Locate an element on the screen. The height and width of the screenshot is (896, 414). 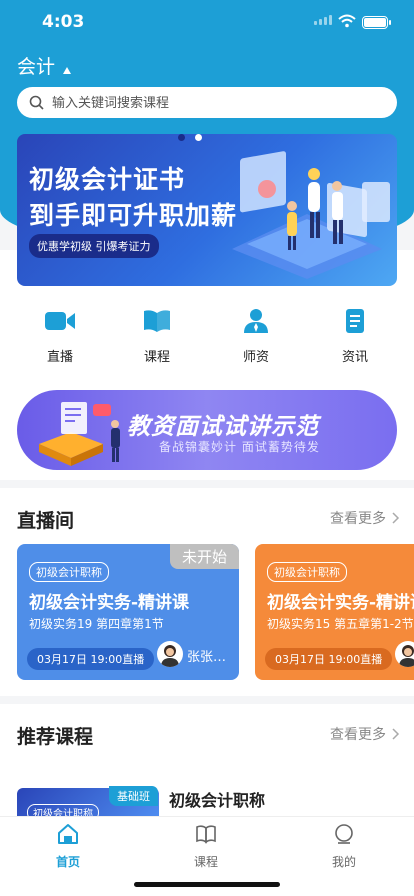
promo-illustration is located at coordinates (79, 434).